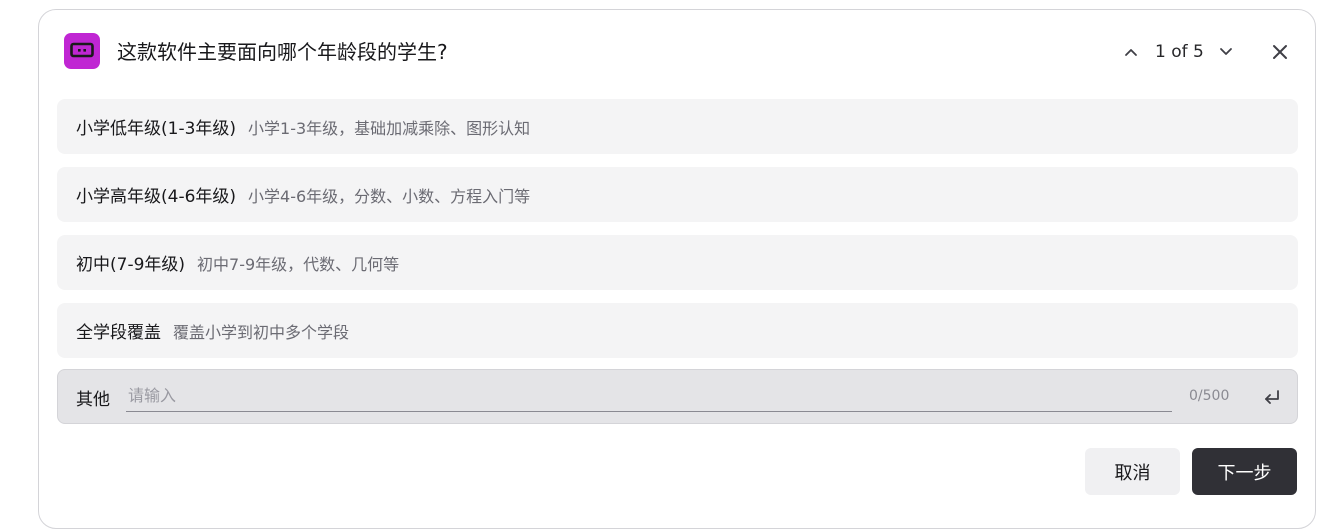 Image resolution: width=1330 pixels, height=529 pixels. I want to click on dialog-footer: 取消 下一步, so click(1191, 471).